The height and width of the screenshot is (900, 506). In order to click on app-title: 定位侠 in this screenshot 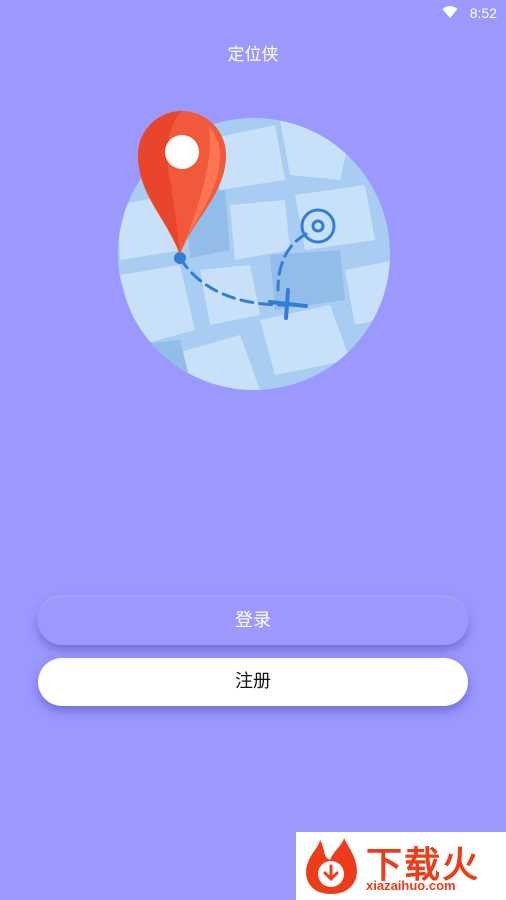, I will do `click(253, 55)`.